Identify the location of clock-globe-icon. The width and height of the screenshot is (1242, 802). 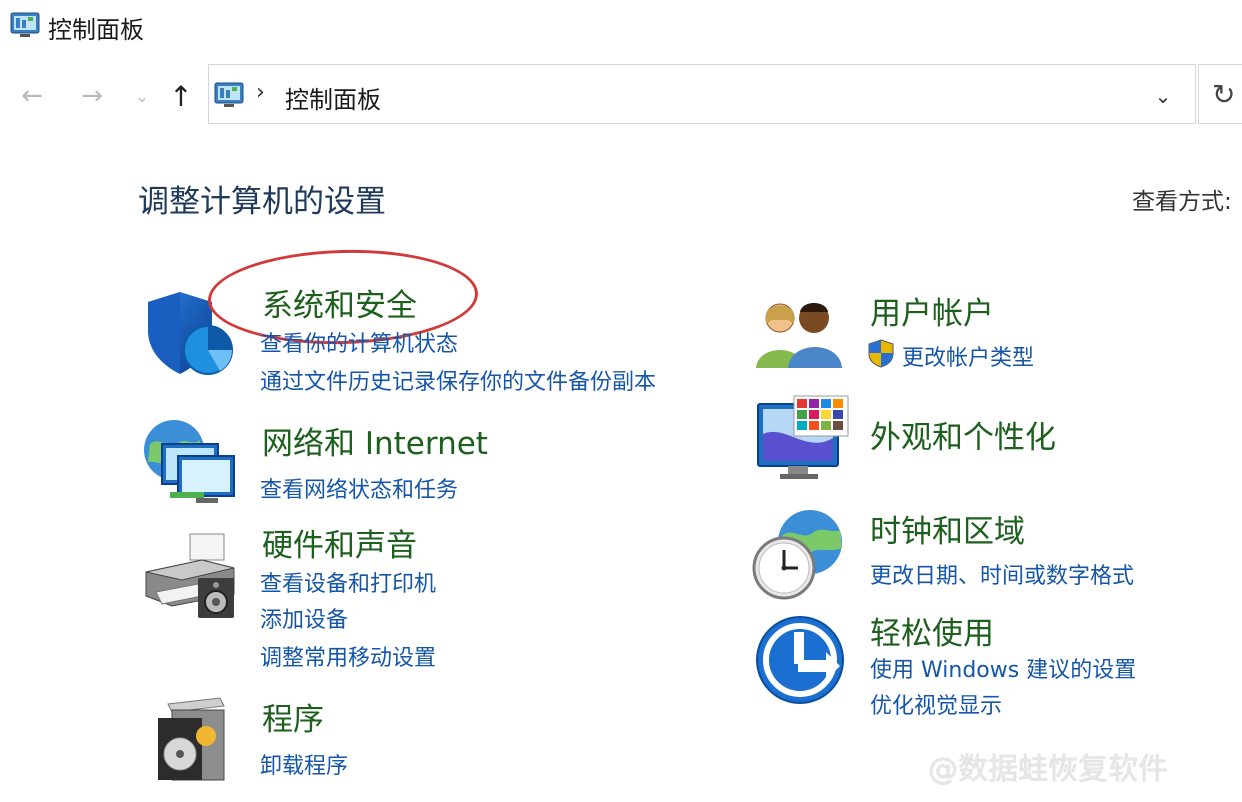
(800, 554).